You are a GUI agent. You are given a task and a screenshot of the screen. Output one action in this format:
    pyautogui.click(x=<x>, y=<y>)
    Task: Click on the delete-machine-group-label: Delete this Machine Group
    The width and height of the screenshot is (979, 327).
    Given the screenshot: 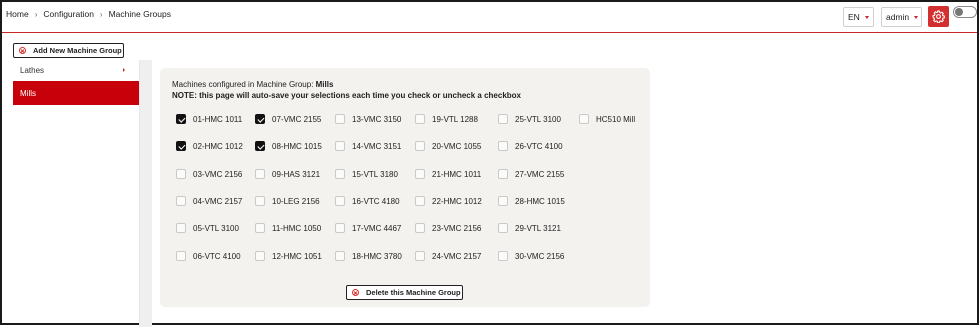 What is the action you would take?
    pyautogui.click(x=413, y=292)
    